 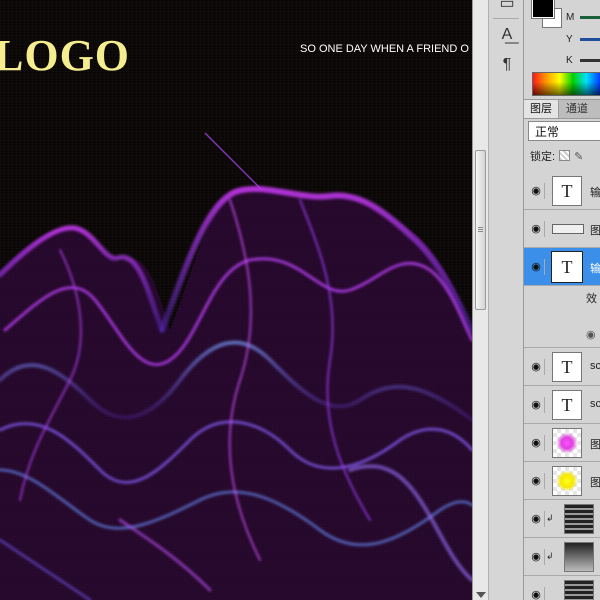 I want to click on tab-channels: 通道, so click(x=577, y=109).